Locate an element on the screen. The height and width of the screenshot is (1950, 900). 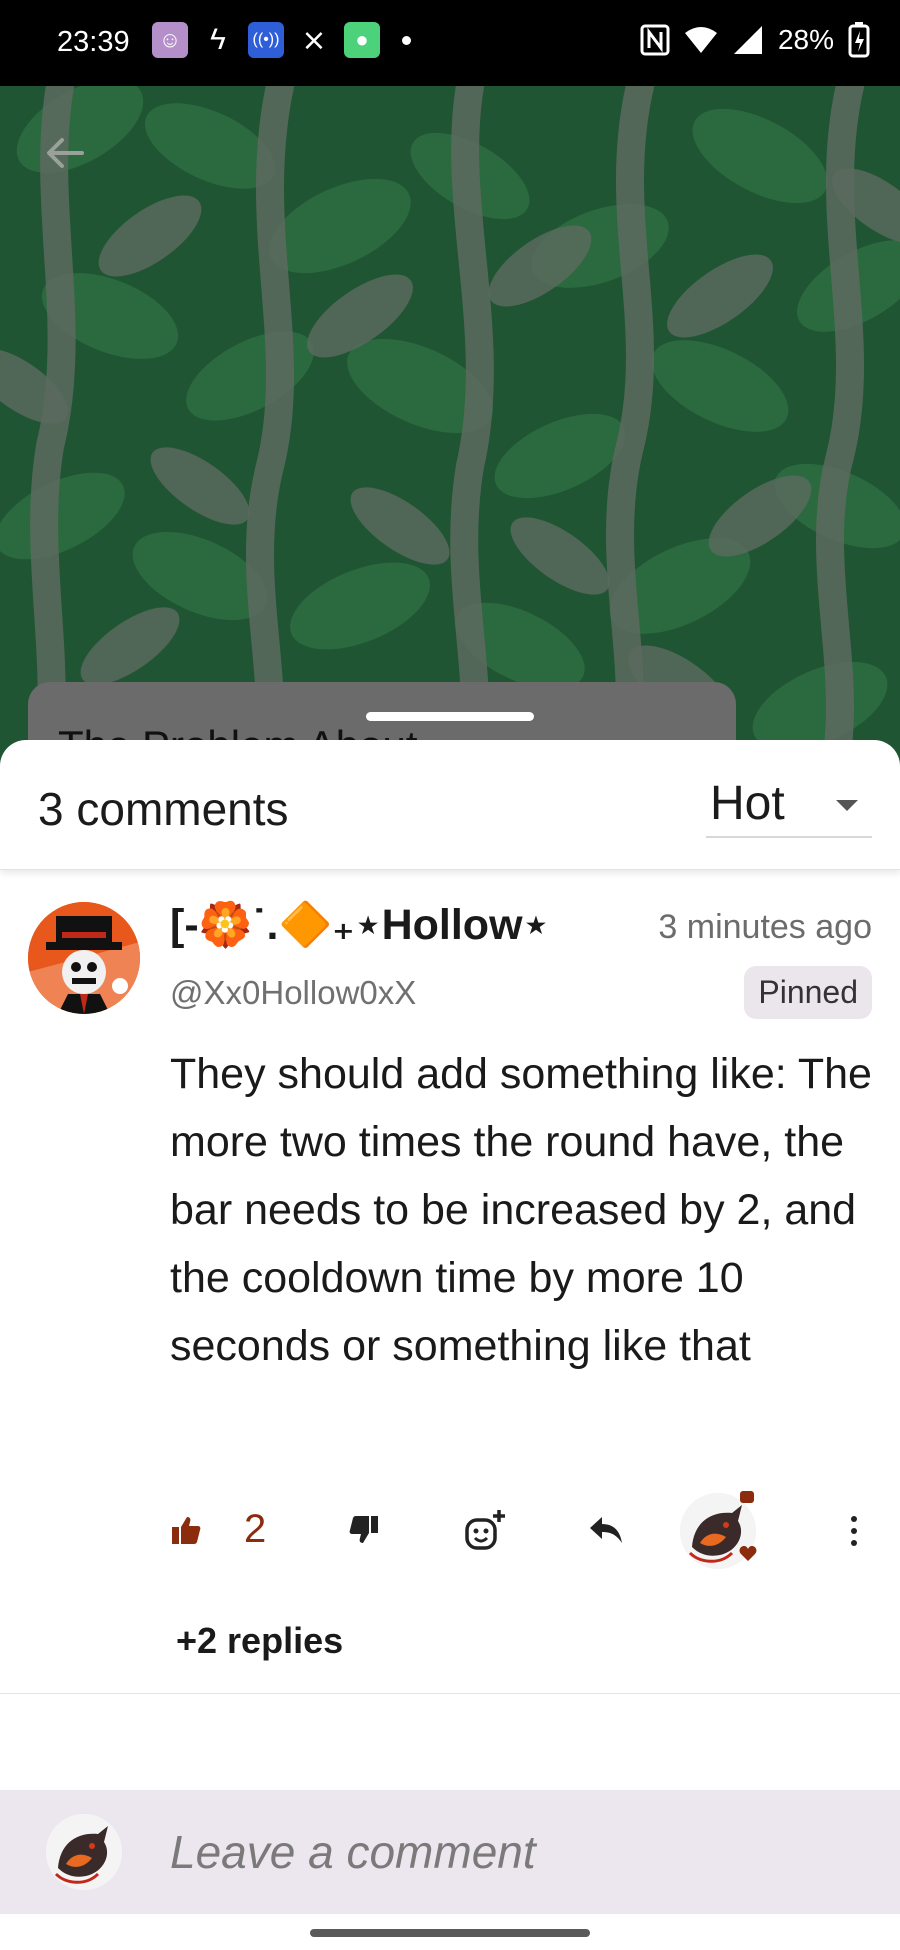
comment-input is located at coordinates (515, 1852).